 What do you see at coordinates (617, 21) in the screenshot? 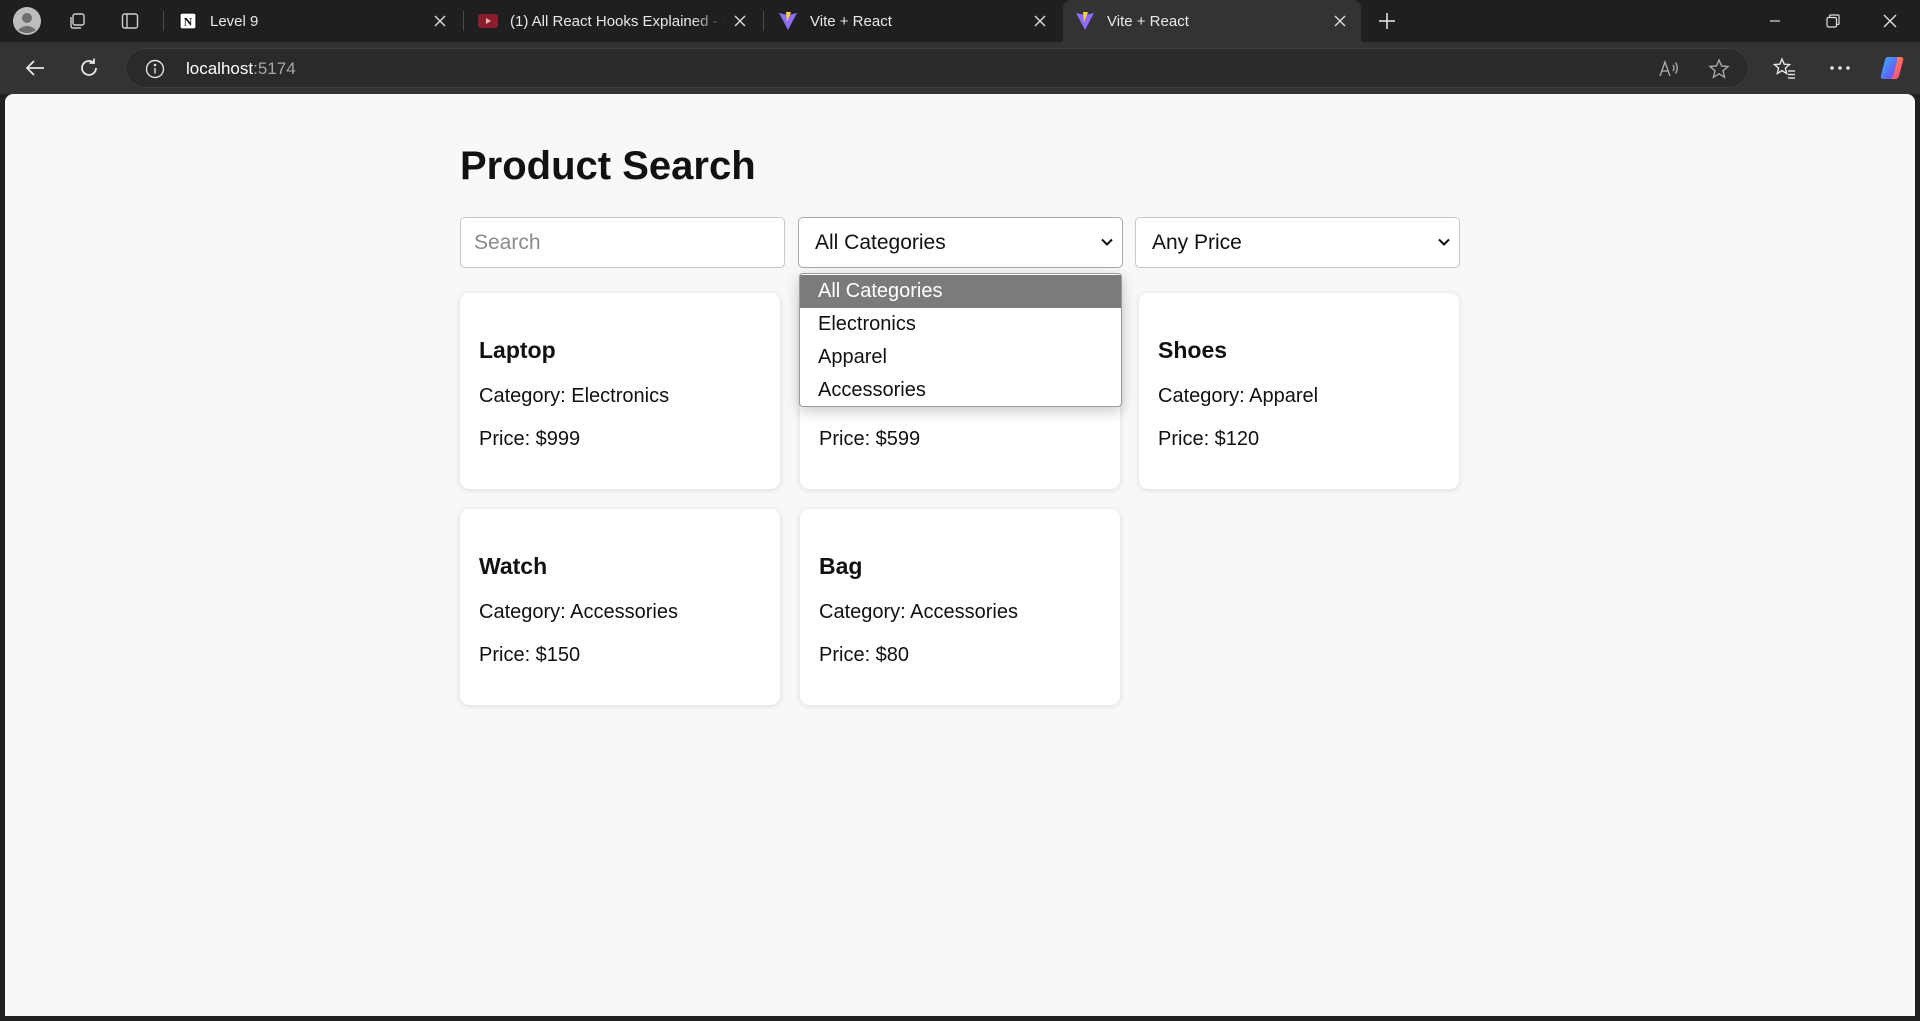
I see `tab-title: (1) All React Hooks Explained - Re` at bounding box center [617, 21].